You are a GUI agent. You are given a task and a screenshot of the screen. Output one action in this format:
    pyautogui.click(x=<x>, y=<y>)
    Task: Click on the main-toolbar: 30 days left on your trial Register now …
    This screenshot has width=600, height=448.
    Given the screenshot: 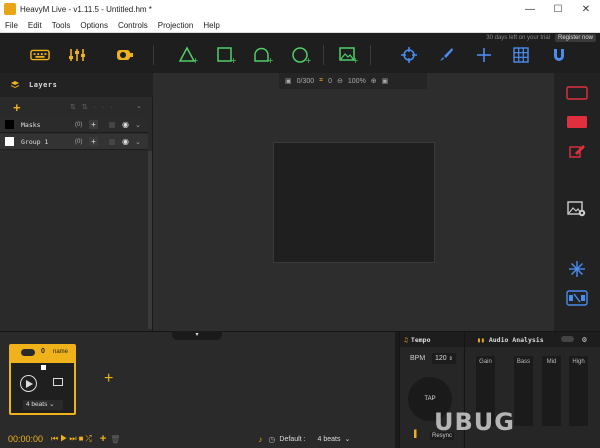 What is the action you would take?
    pyautogui.click(x=300, y=53)
    